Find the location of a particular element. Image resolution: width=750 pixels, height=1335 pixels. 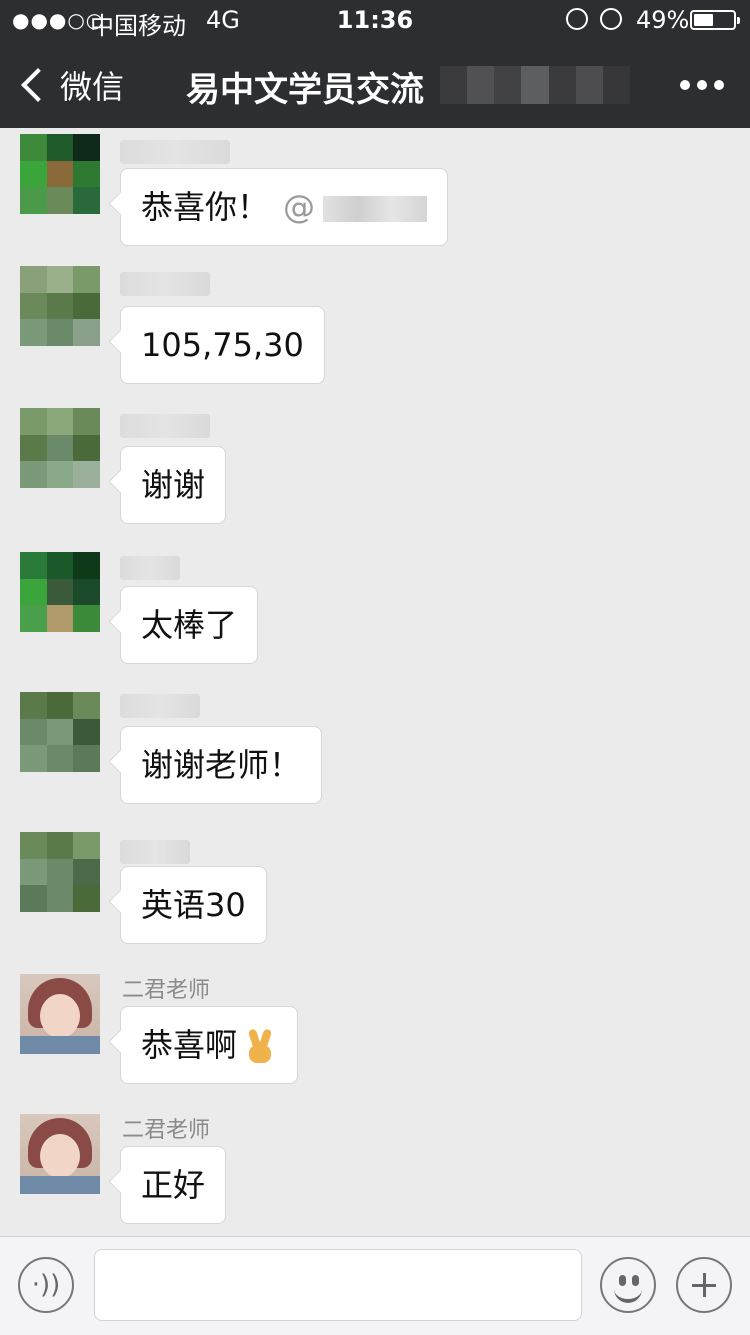

message: 105,75,30 is located at coordinates (375, 336).